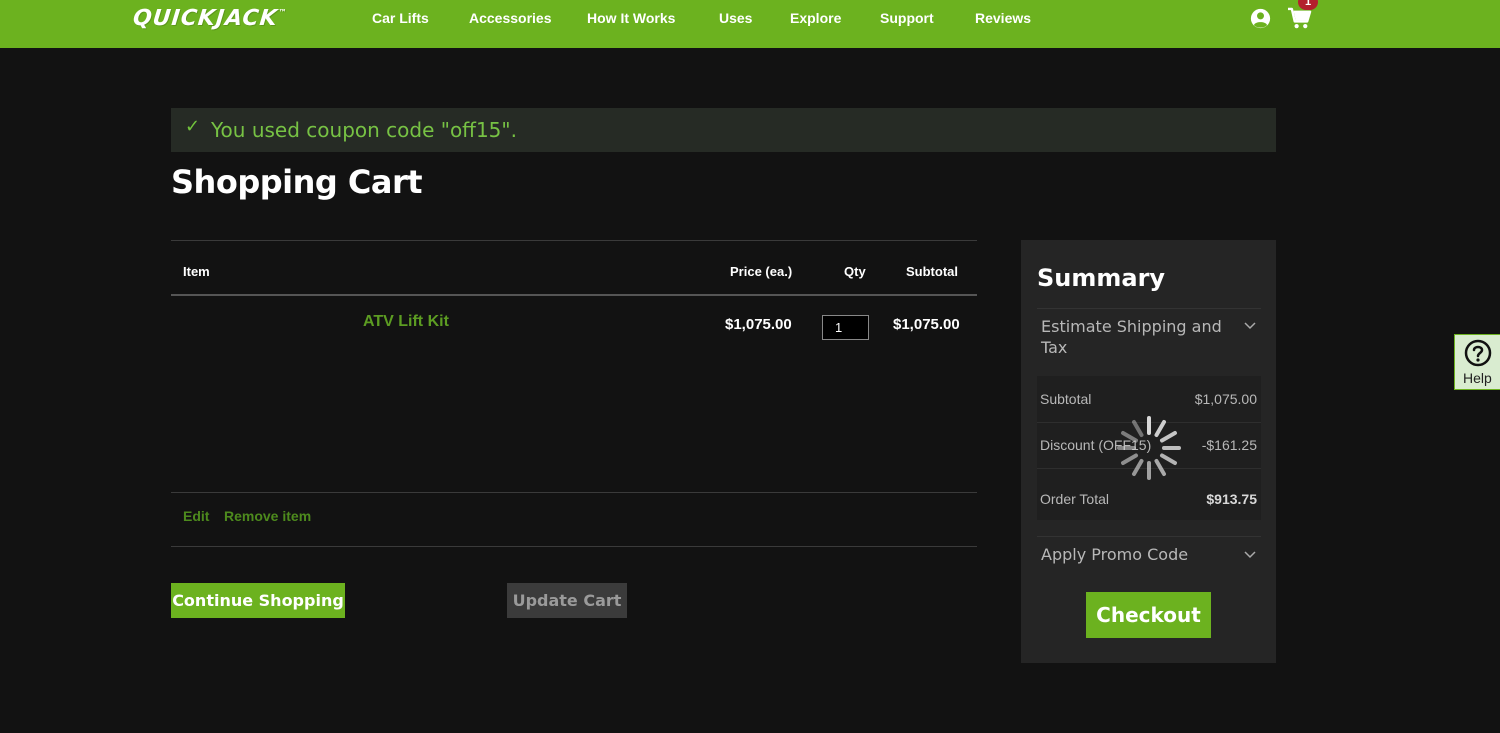 Image resolution: width=1500 pixels, height=733 pixels. What do you see at coordinates (1308, 5) in the screenshot?
I see `cart-count-badge: 1` at bounding box center [1308, 5].